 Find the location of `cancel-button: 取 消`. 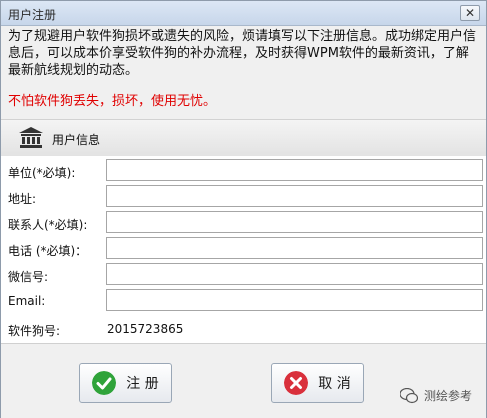

cancel-button: 取 消 is located at coordinates (317, 383).